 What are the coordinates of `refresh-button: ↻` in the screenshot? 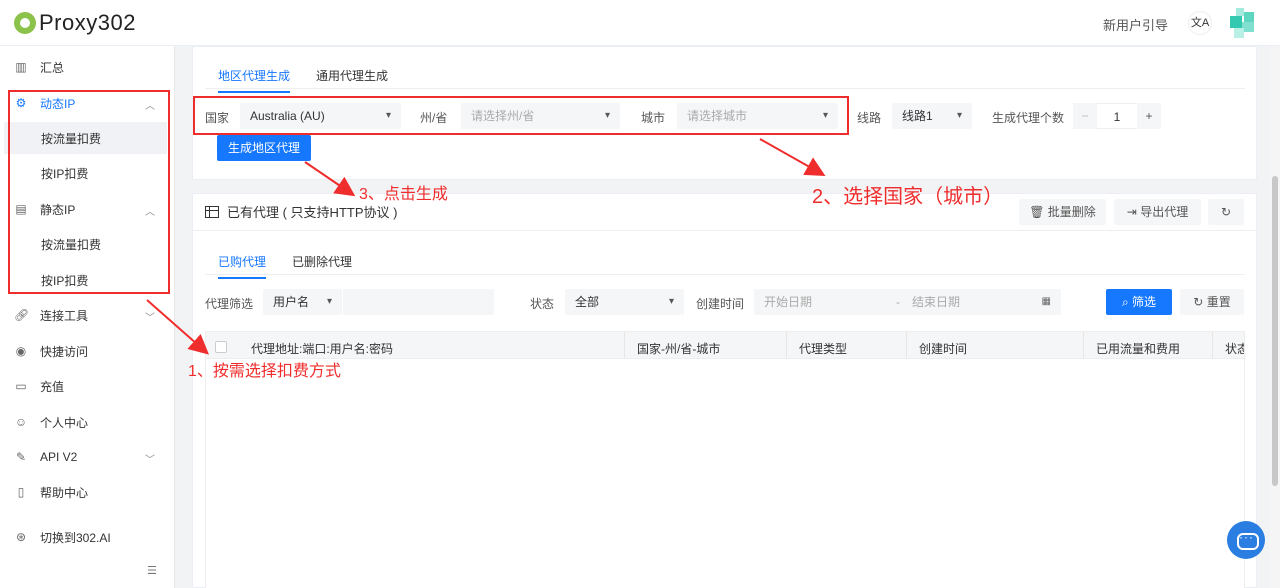 It's located at (1226, 212).